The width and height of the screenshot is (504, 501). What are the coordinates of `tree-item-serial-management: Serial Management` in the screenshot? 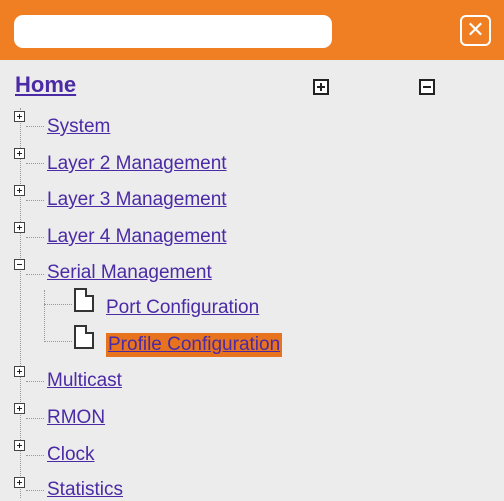 It's located at (129, 273).